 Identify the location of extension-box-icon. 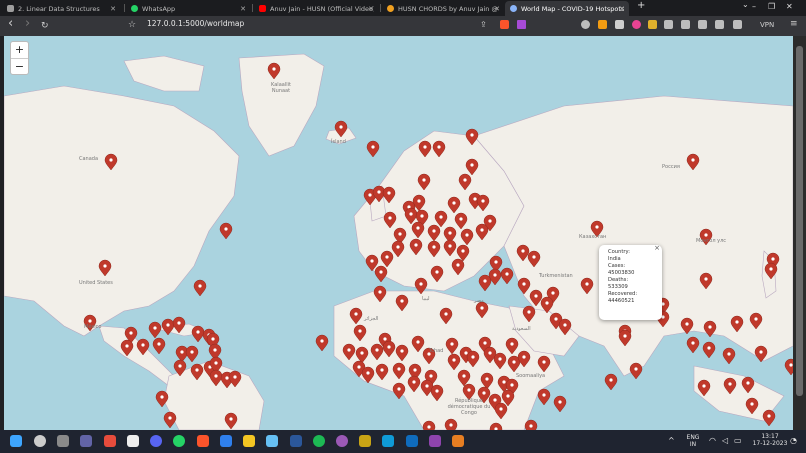
(619, 24).